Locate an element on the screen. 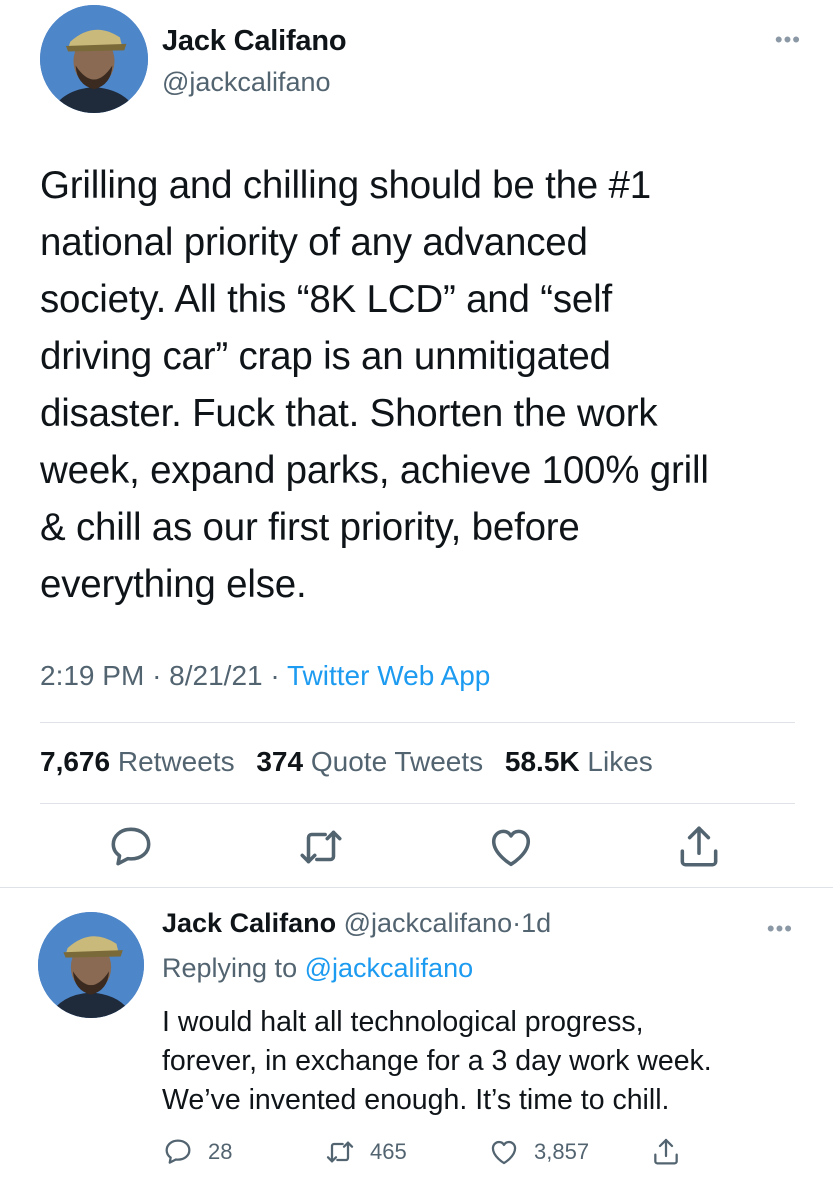  likes-stat: 58.5K Likes is located at coordinates (579, 761).